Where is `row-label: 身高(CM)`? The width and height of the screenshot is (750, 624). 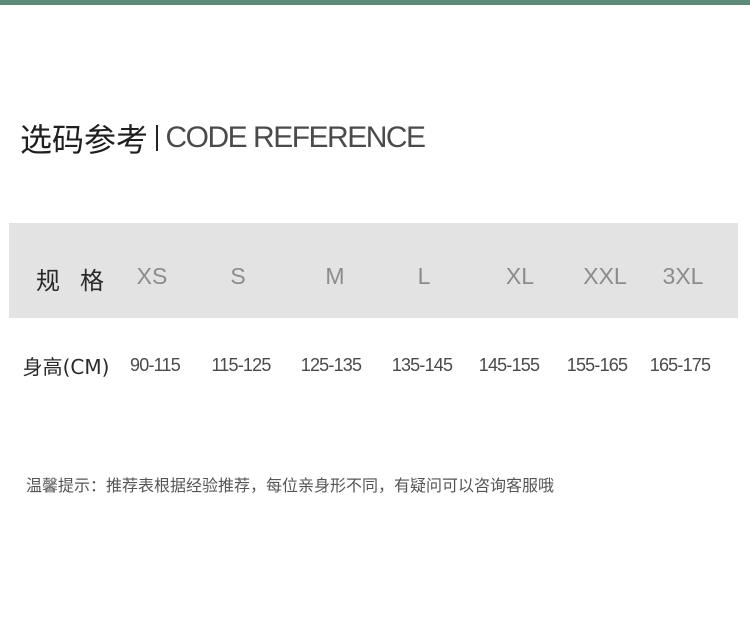
row-label: 身高(CM) is located at coordinates (66, 367).